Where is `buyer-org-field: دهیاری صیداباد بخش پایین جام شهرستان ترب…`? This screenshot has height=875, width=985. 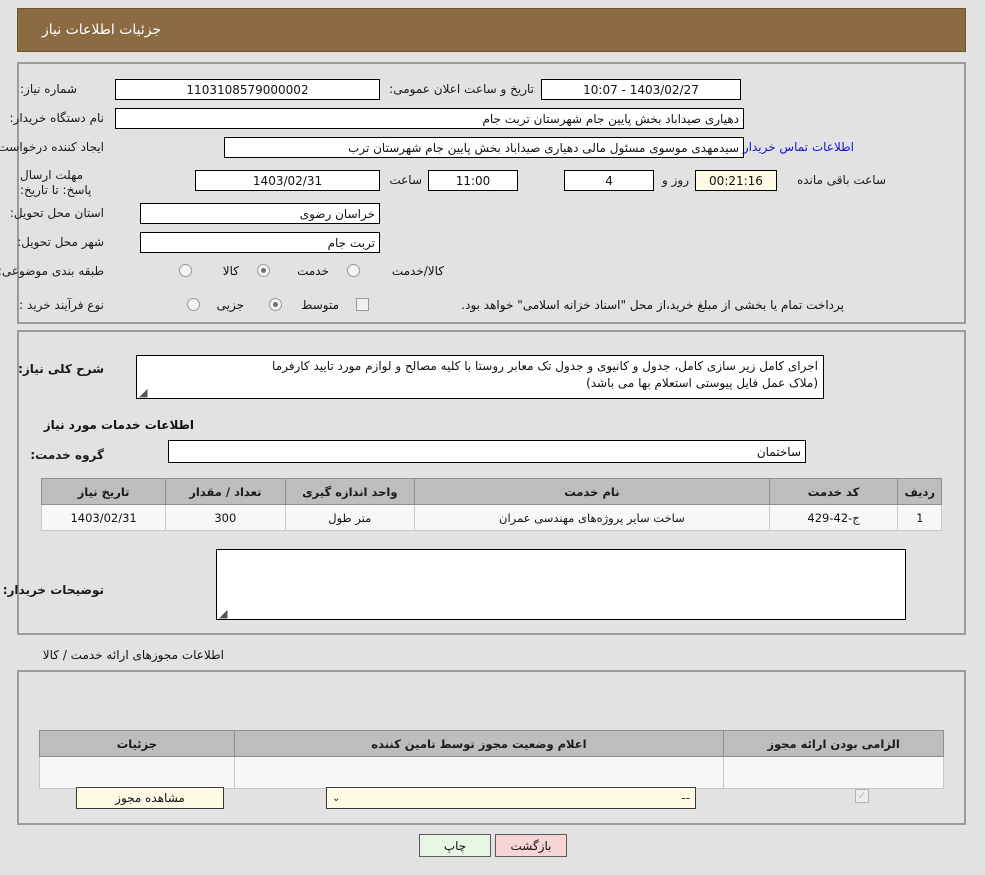 buyer-org-field: دهیاری صیداباد بخش پایین جام شهرستان ترب… is located at coordinates (430, 118).